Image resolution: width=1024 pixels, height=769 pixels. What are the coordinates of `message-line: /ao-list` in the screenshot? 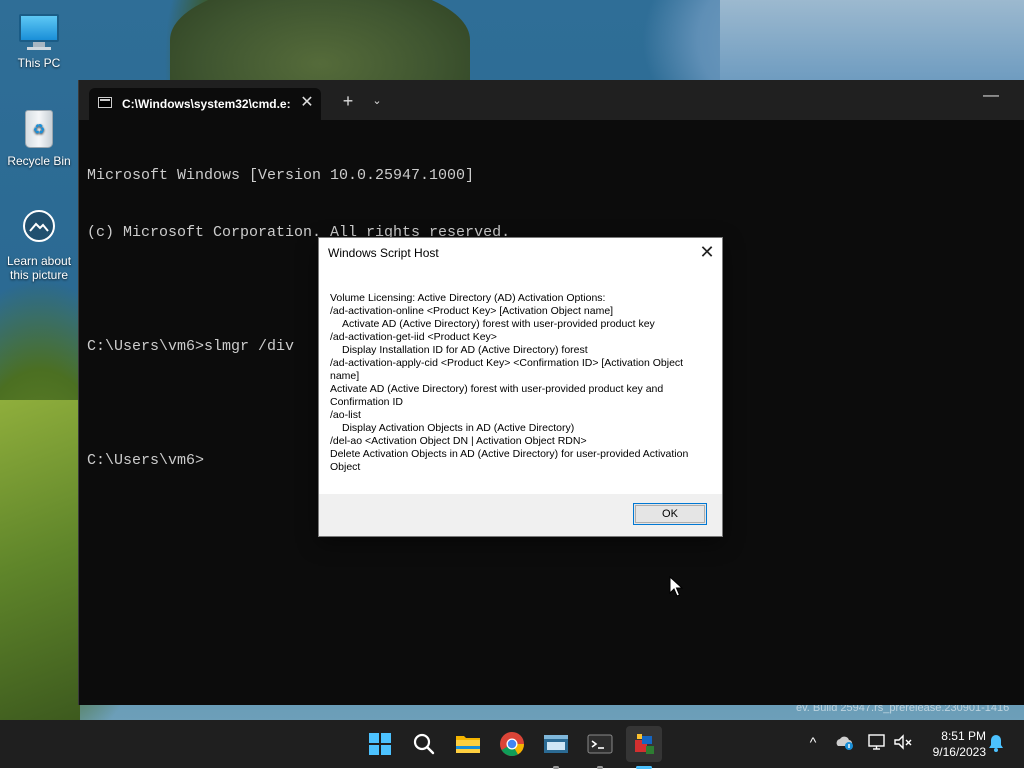 It's located at (345, 415).